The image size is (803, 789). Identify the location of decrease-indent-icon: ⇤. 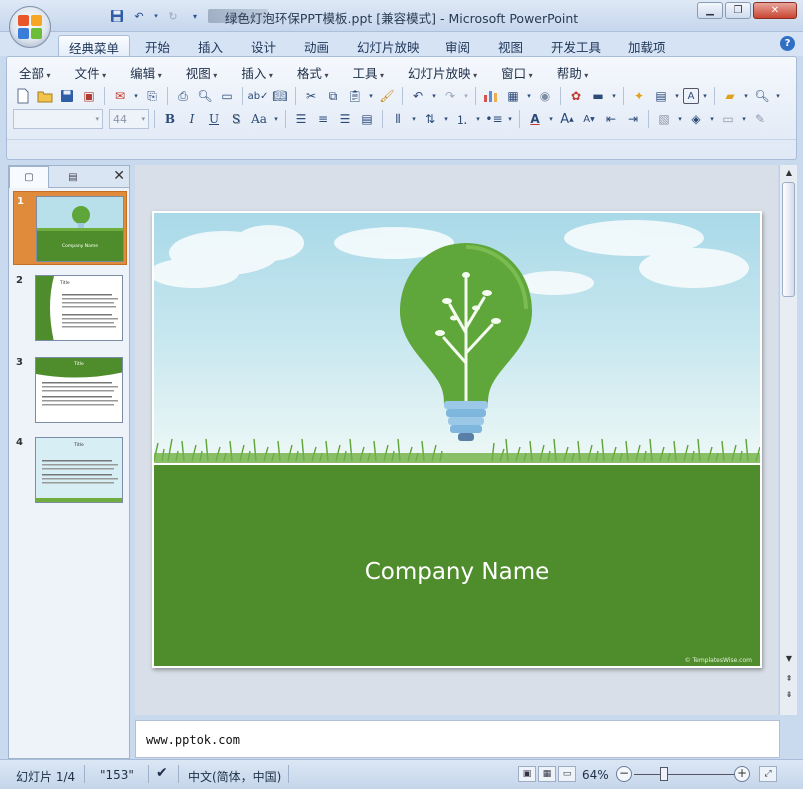
(611, 119).